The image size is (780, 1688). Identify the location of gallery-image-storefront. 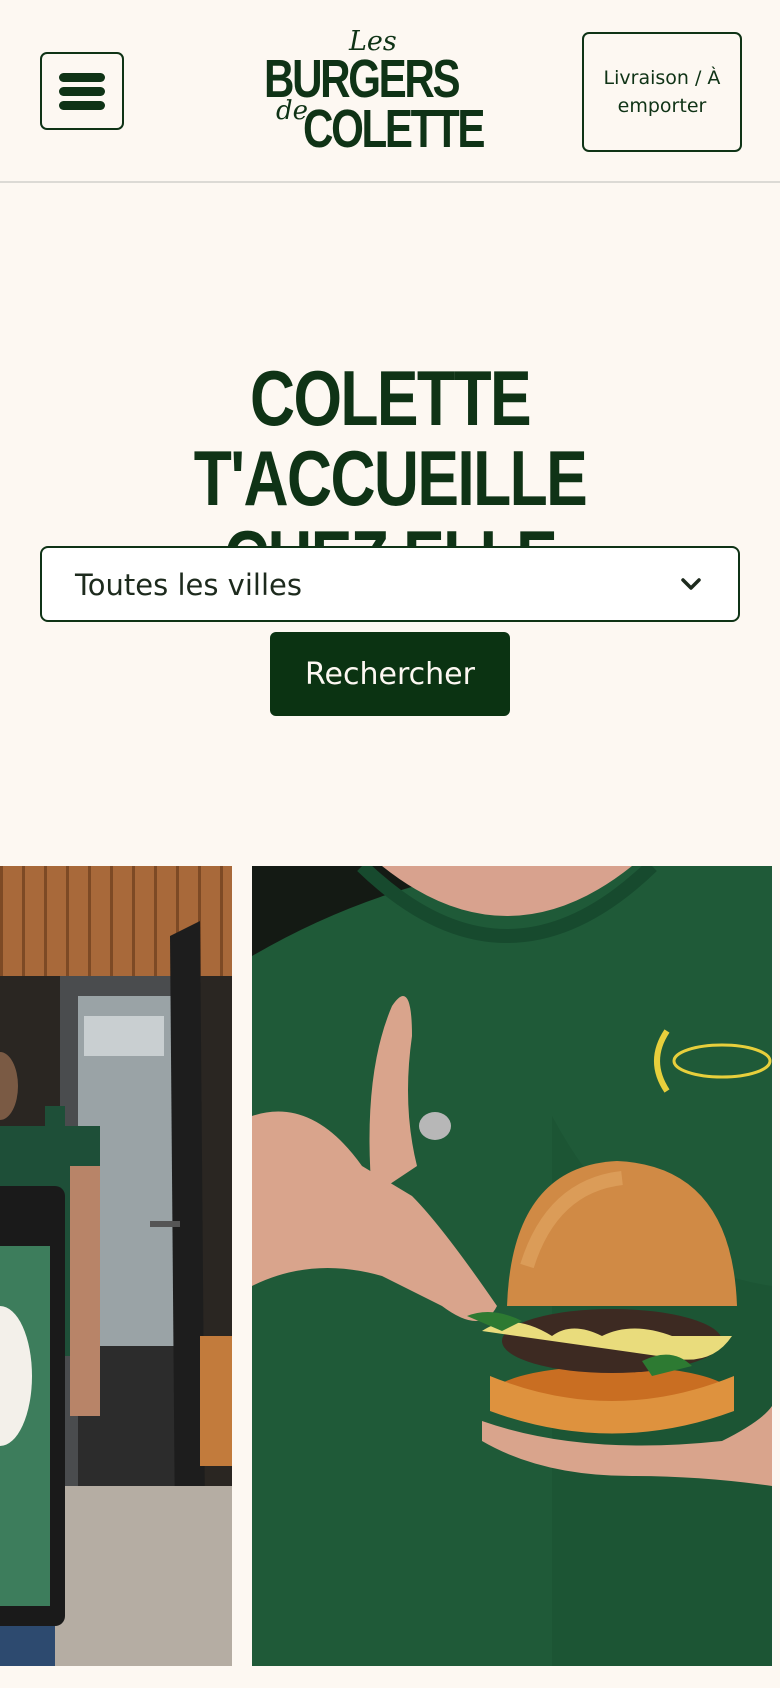
(116, 1266).